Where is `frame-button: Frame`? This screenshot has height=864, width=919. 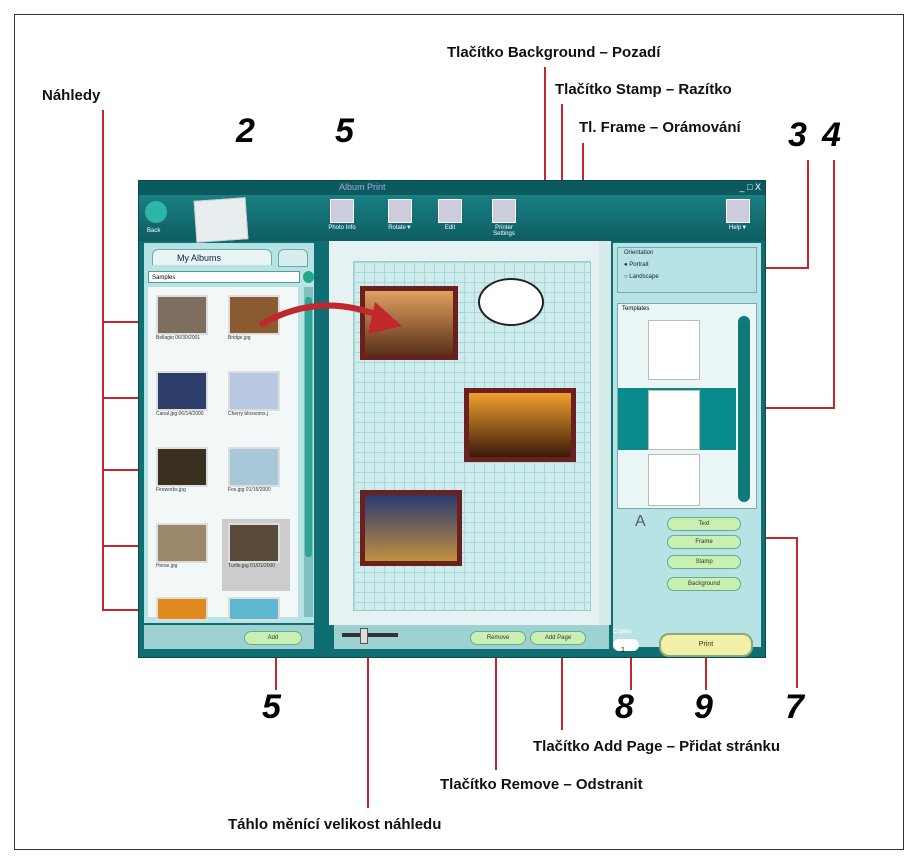 frame-button: Frame is located at coordinates (704, 542).